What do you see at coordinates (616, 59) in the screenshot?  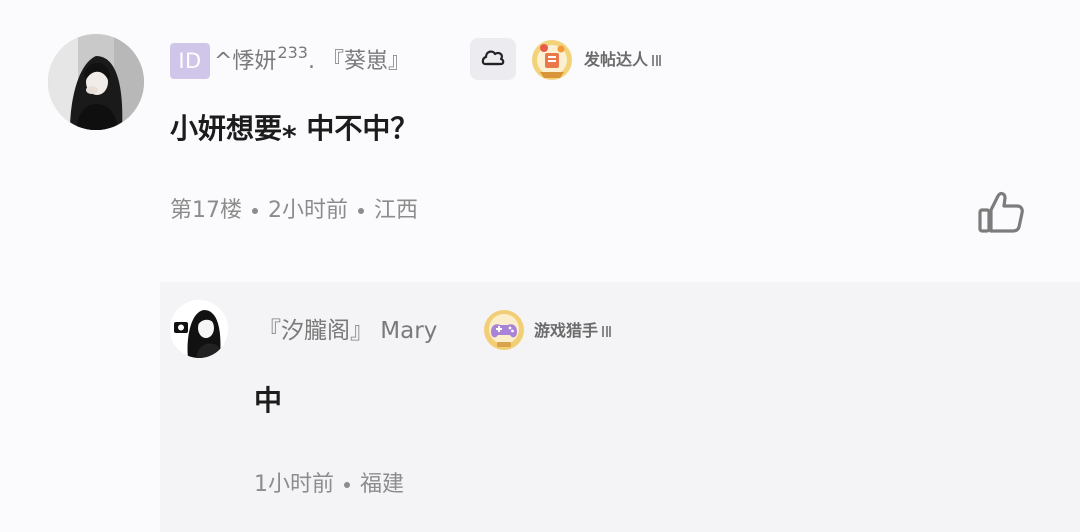 I see `medal-label-text: 发帖达人` at bounding box center [616, 59].